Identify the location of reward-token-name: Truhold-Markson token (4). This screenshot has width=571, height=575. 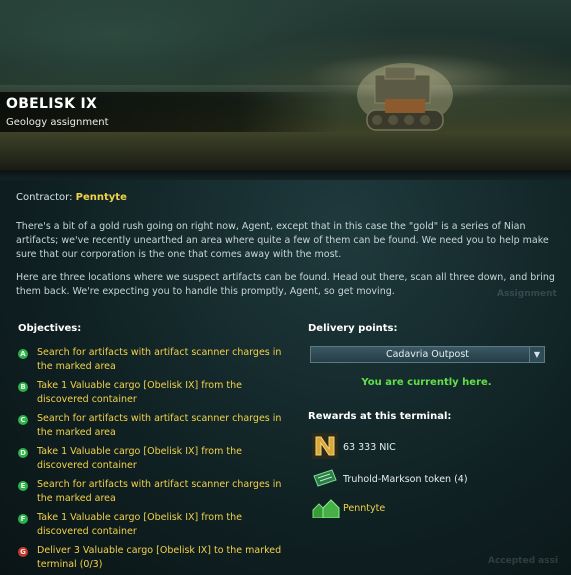
(405, 479).